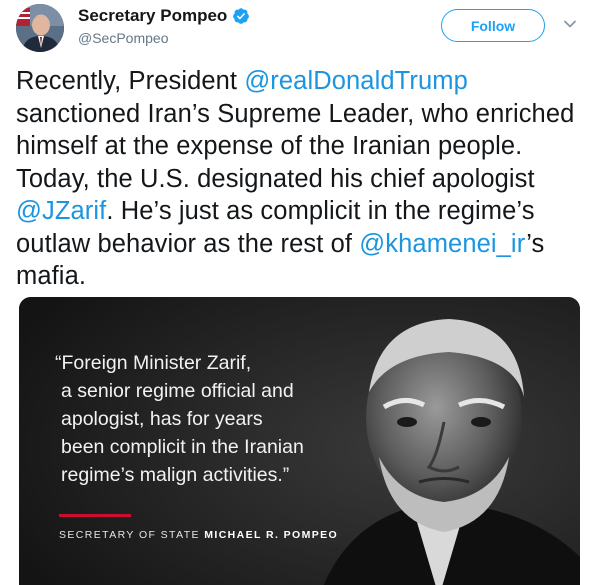  I want to click on quote-line: apologist, has for years, so click(162, 419).